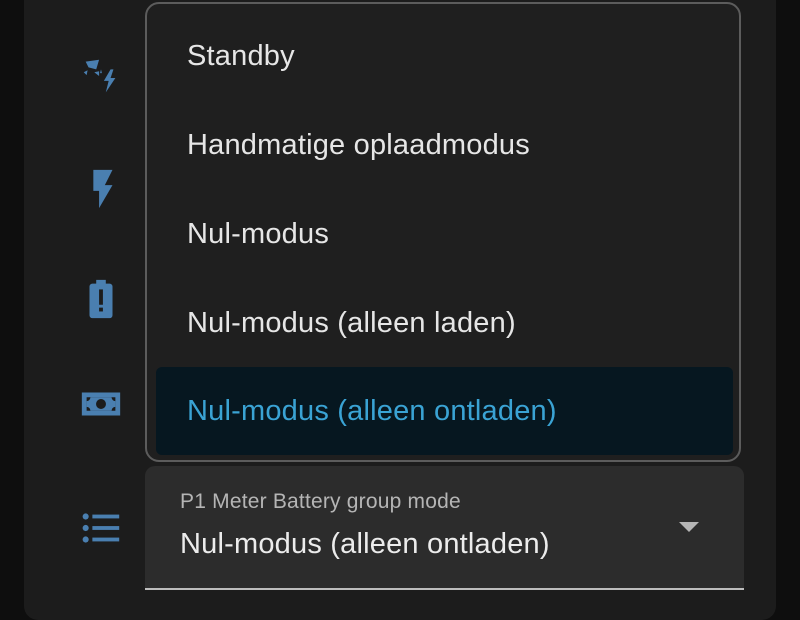 This screenshot has width=800, height=620. Describe the element at coordinates (101, 189) in the screenshot. I see `flash-icon` at that location.